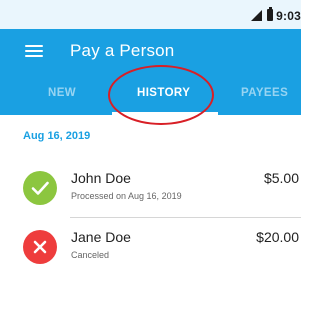 This screenshot has height=324, width=320. Describe the element at coordinates (256, 15) in the screenshot. I see `signal-icon` at that location.